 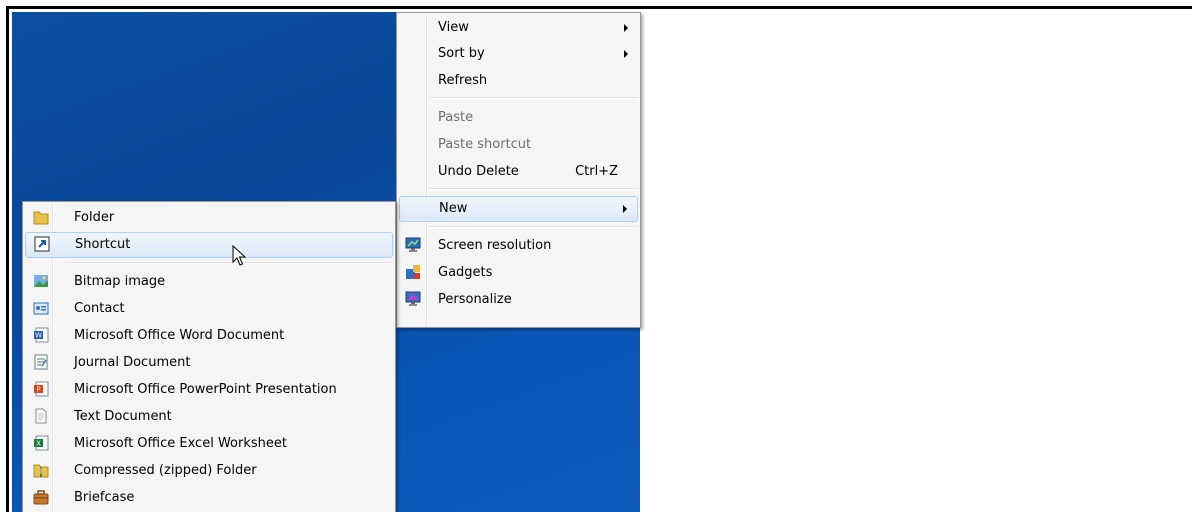 I want to click on menu-item-undo-delete-label: Undo Delete, so click(x=478, y=171).